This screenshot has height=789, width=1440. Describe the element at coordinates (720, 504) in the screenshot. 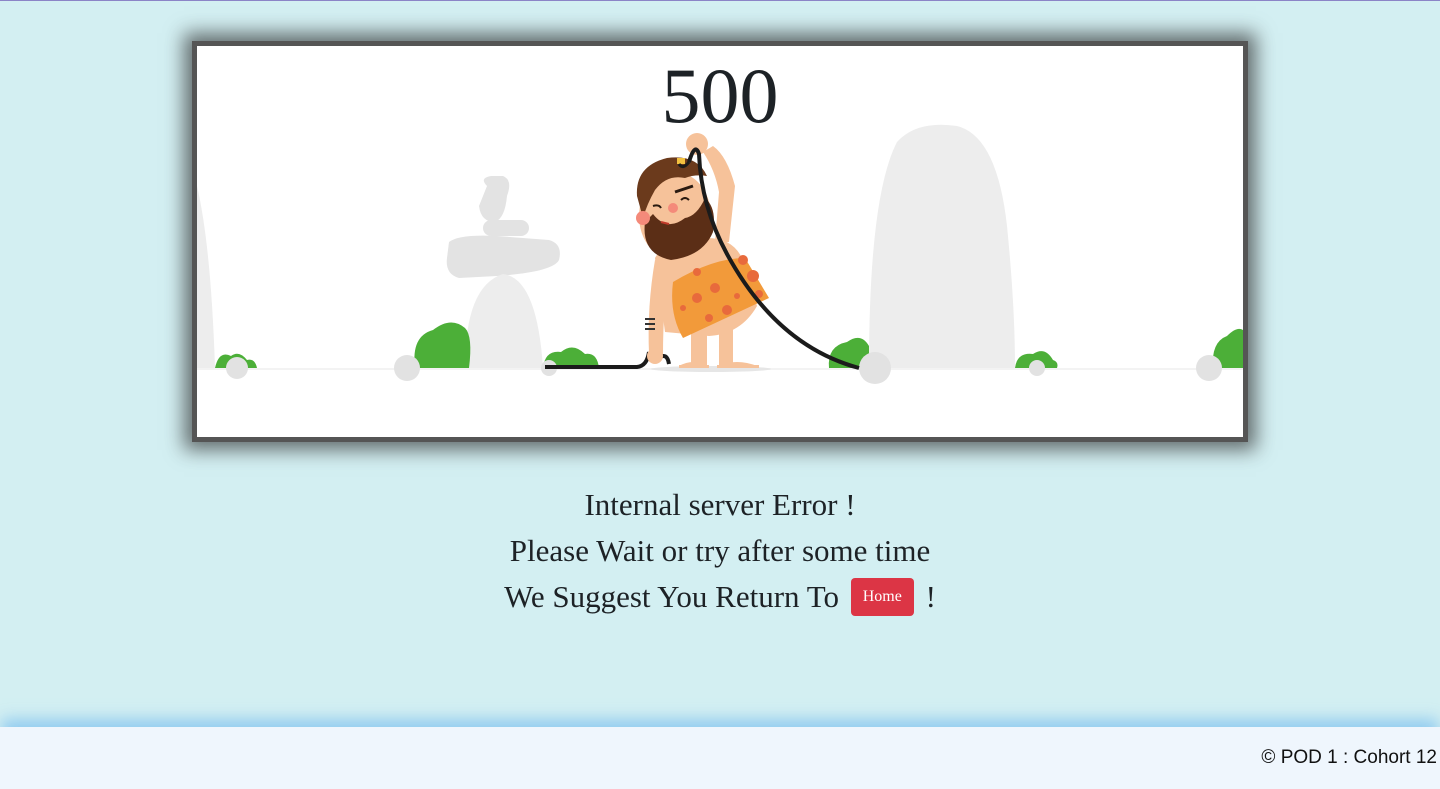

I see `error-title: Internal server Error !` at that location.